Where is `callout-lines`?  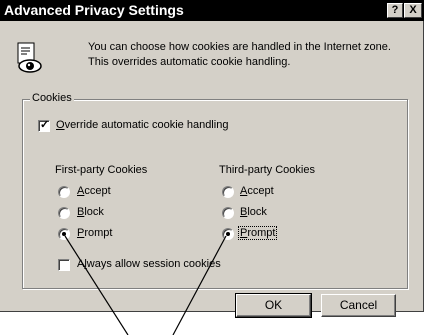
callout-lines is located at coordinates (145, 285).